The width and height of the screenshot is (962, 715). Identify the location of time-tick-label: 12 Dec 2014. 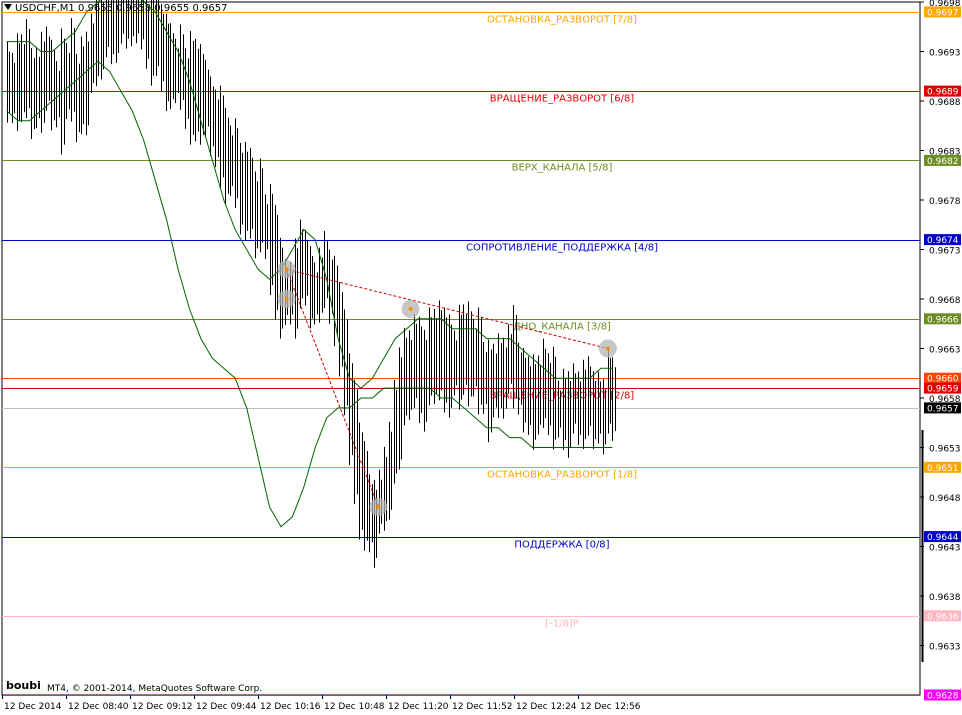
(33, 707).